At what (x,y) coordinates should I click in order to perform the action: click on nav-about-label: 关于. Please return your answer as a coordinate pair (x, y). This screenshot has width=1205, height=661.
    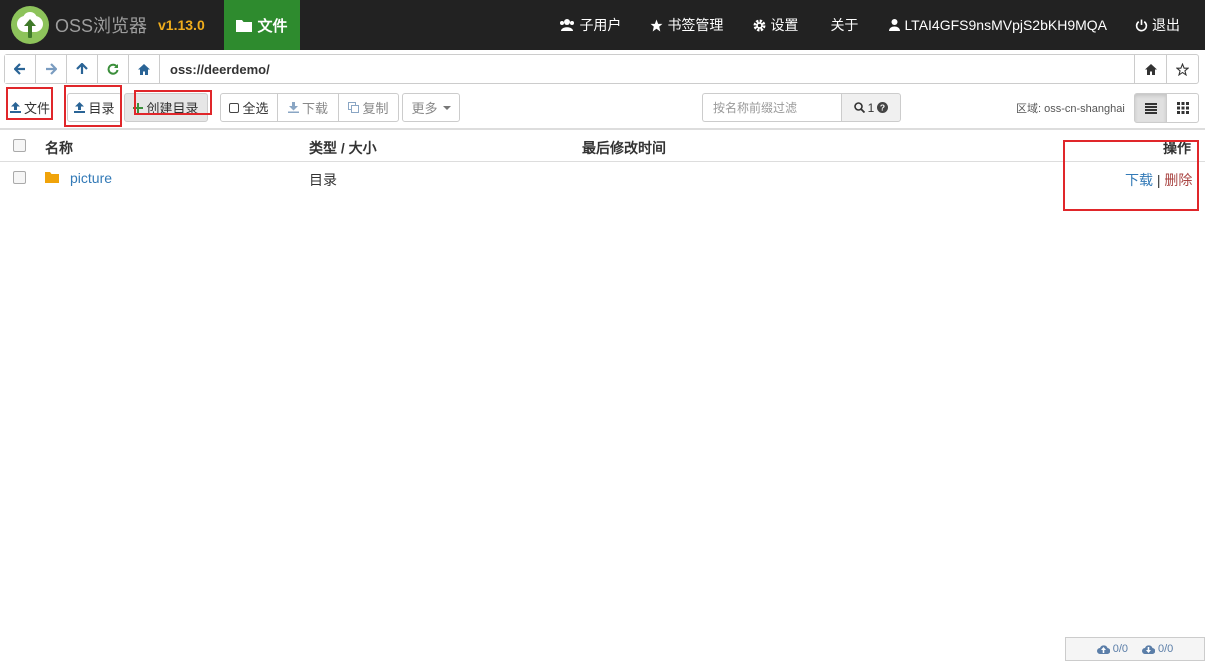
    Looking at the image, I should click on (844, 25).